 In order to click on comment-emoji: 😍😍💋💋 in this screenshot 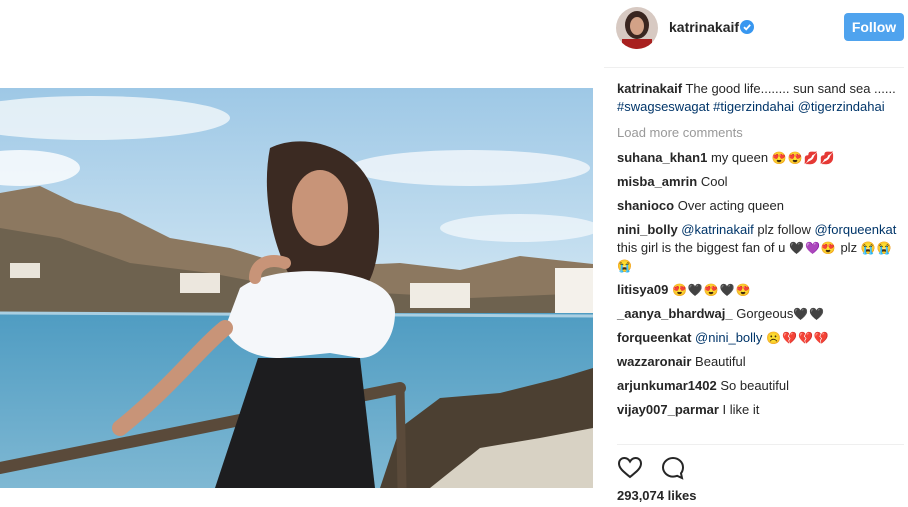, I will do `click(803, 158)`.